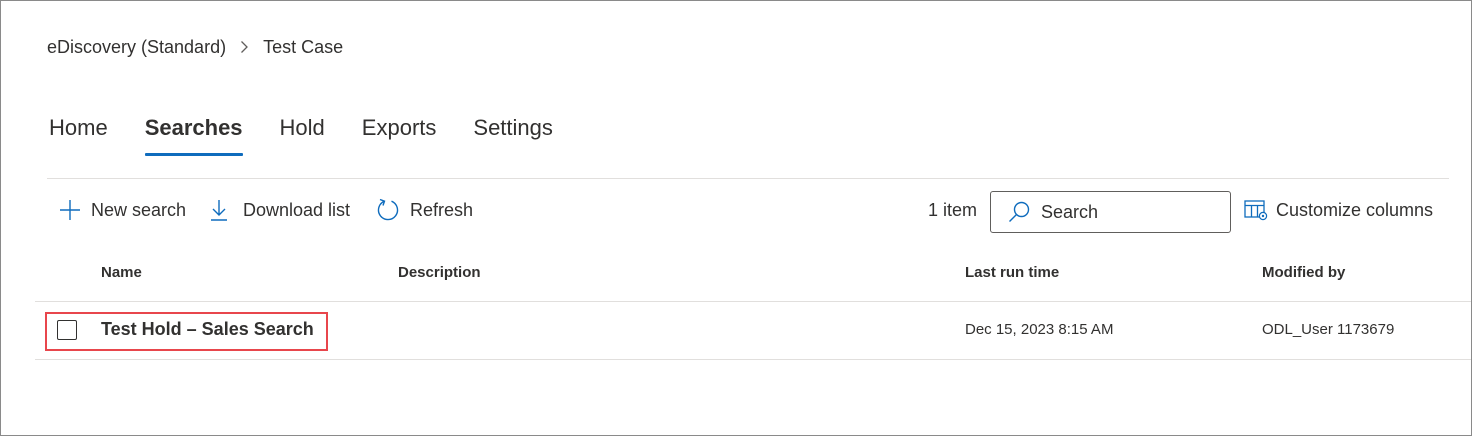  Describe the element at coordinates (139, 209) in the screenshot. I see `new-search-label: New search` at that location.